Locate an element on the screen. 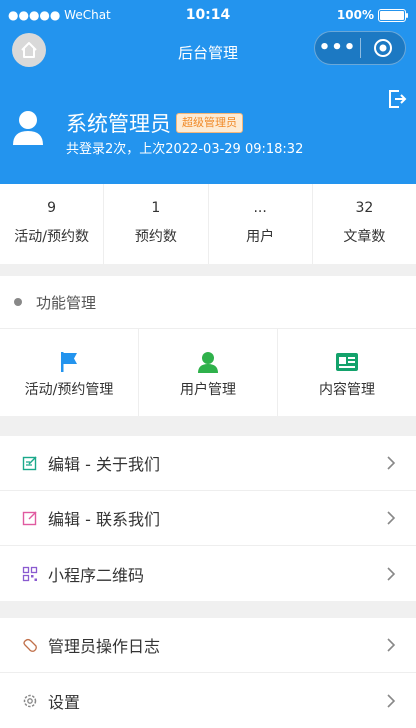 The image size is (416, 728). stat-label: 用户 is located at coordinates (260, 237).